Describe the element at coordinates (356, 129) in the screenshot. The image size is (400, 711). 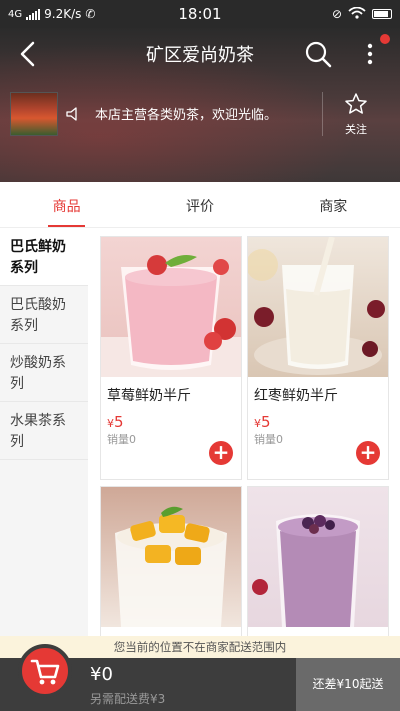
I see `follow-label: 关注` at that location.